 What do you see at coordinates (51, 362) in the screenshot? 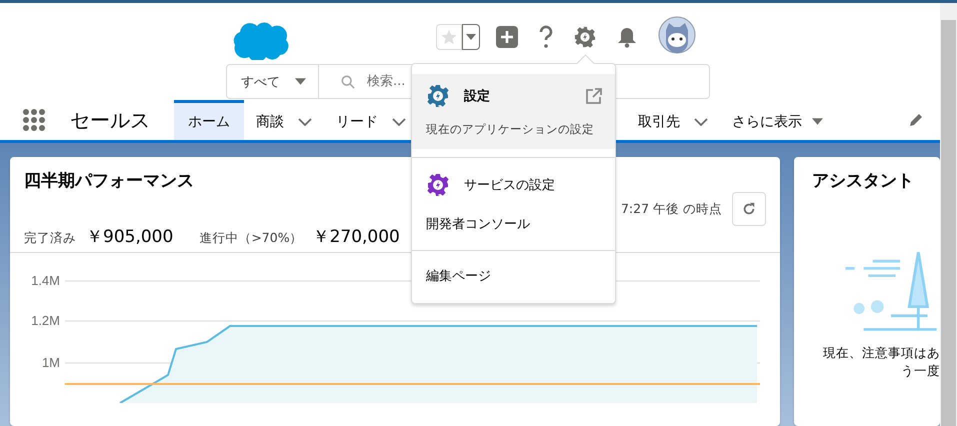
I see `y-axis-label: 1M` at bounding box center [51, 362].